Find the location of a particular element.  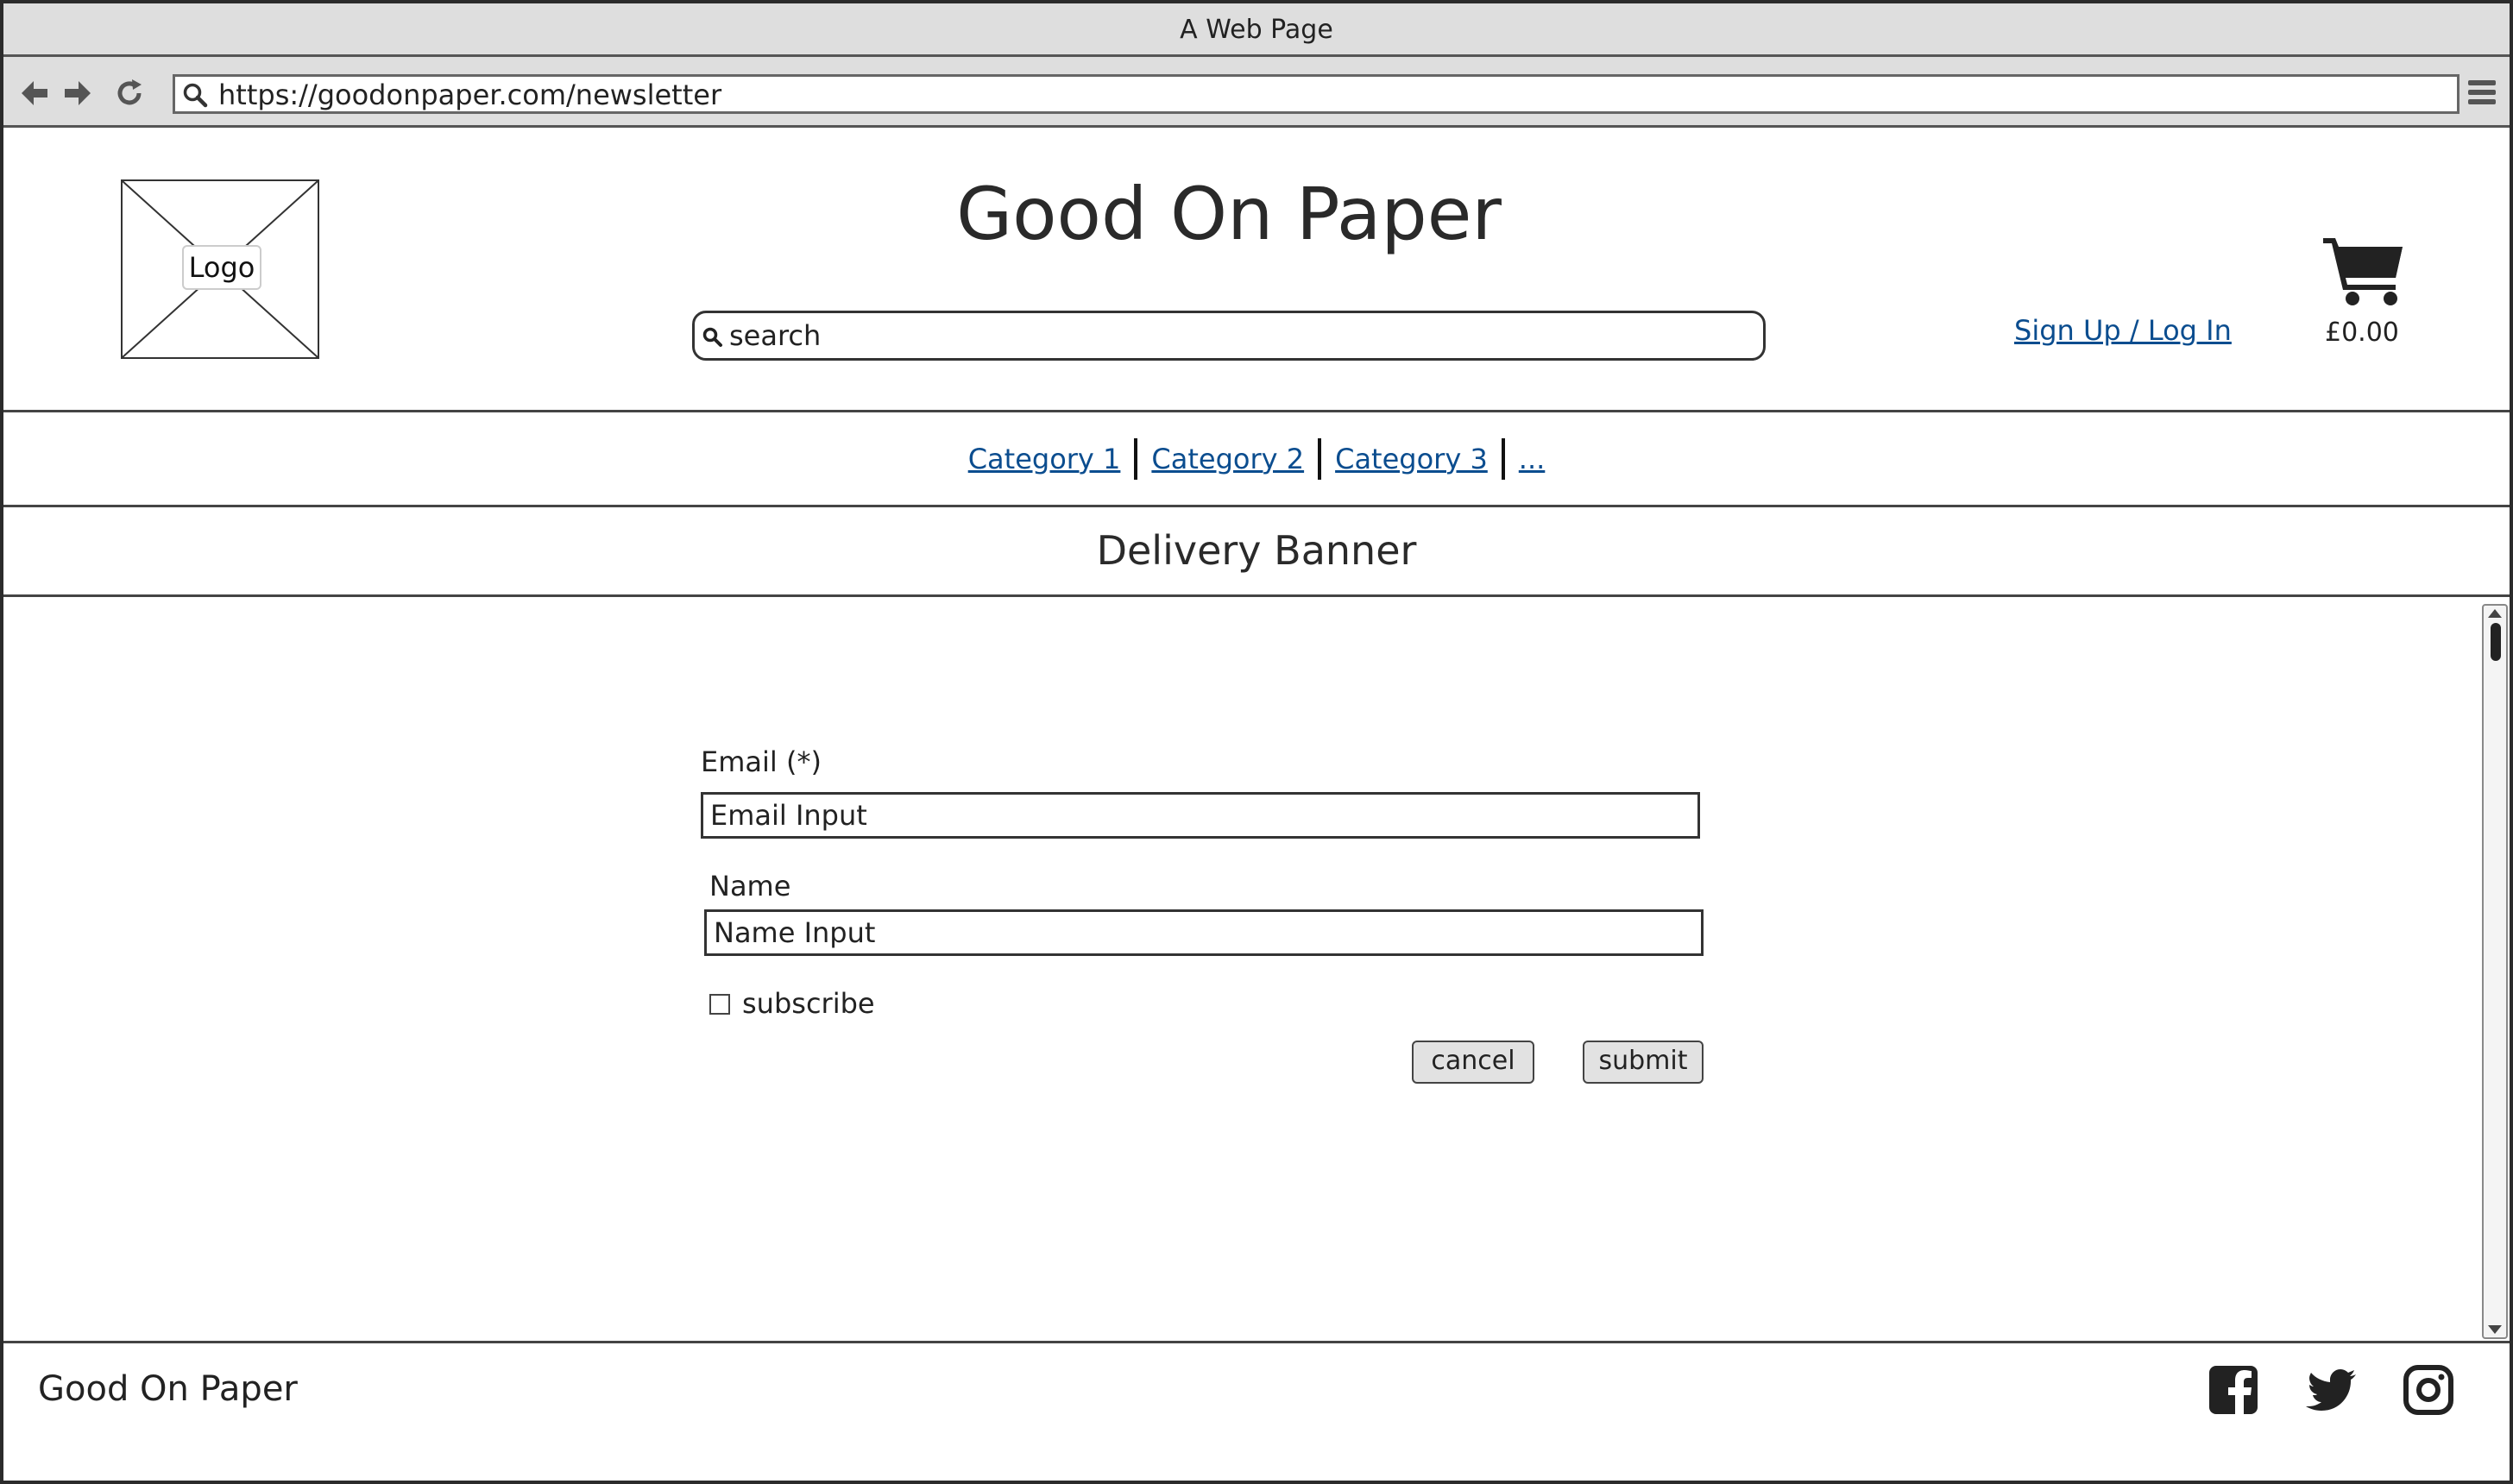

footer-brand: Good On Paper is located at coordinates (168, 1389).